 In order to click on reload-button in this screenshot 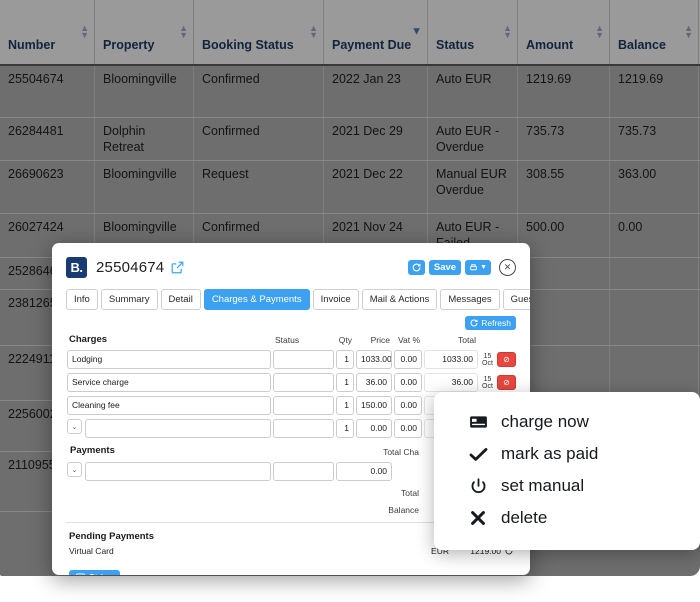, I will do `click(416, 267)`.